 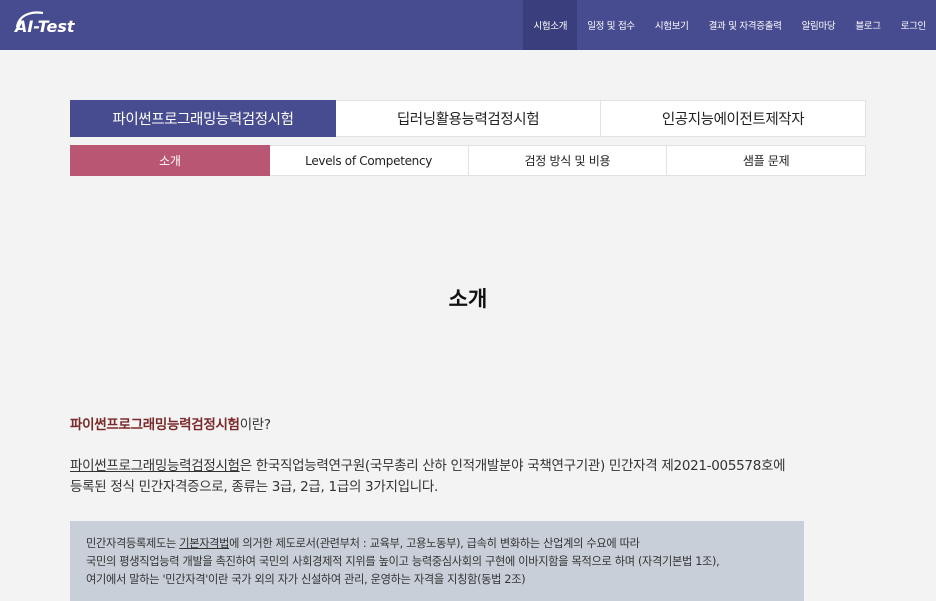 I want to click on exam-tabs: 파이썬프로그래밍능력검정시험 딥러닝활용능력검정시험 인공지능에이전트제작자, so click(x=468, y=118).